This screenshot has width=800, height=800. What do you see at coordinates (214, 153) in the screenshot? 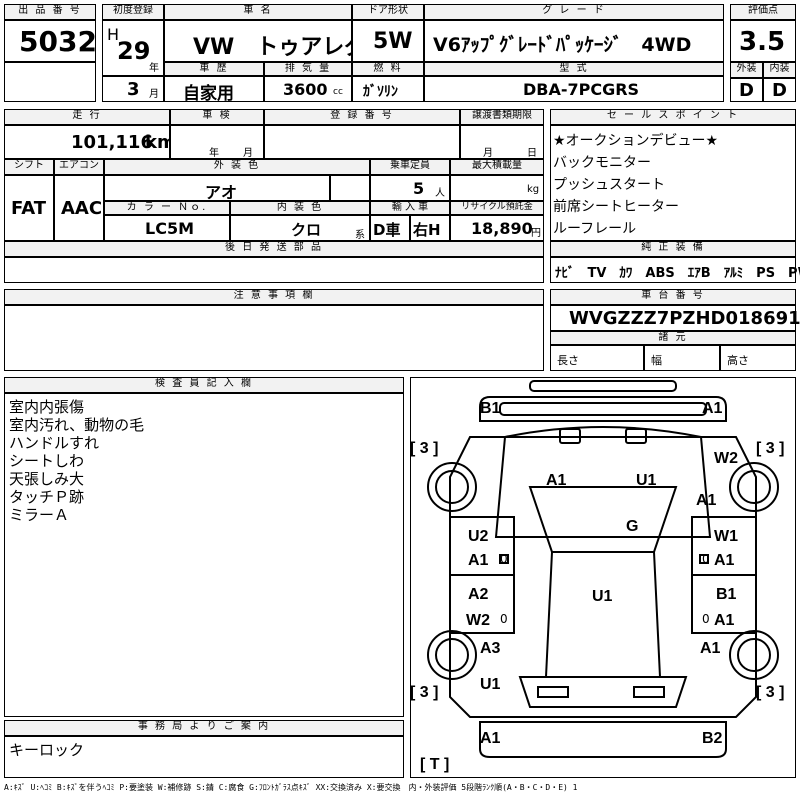
I see `inspection-year-unit: 年` at bounding box center [214, 153].